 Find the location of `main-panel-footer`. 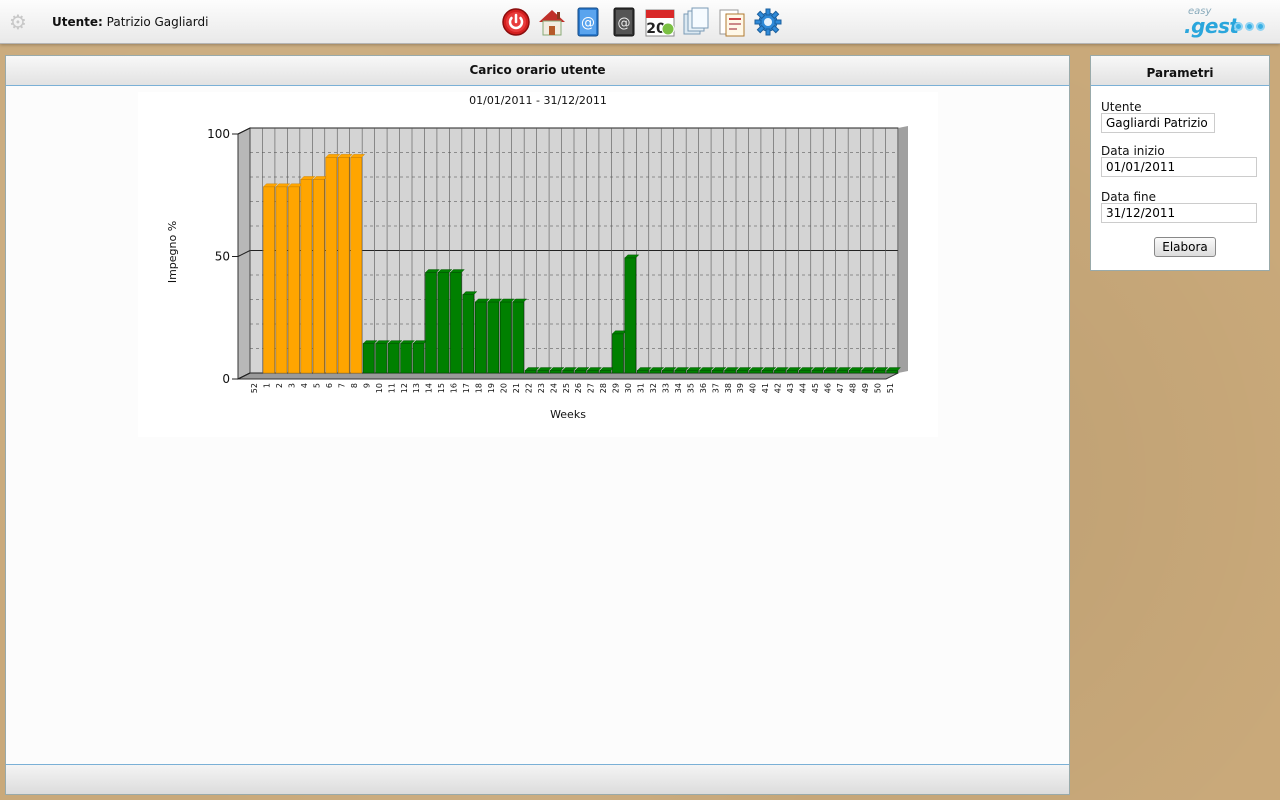

main-panel-footer is located at coordinates (537, 779).